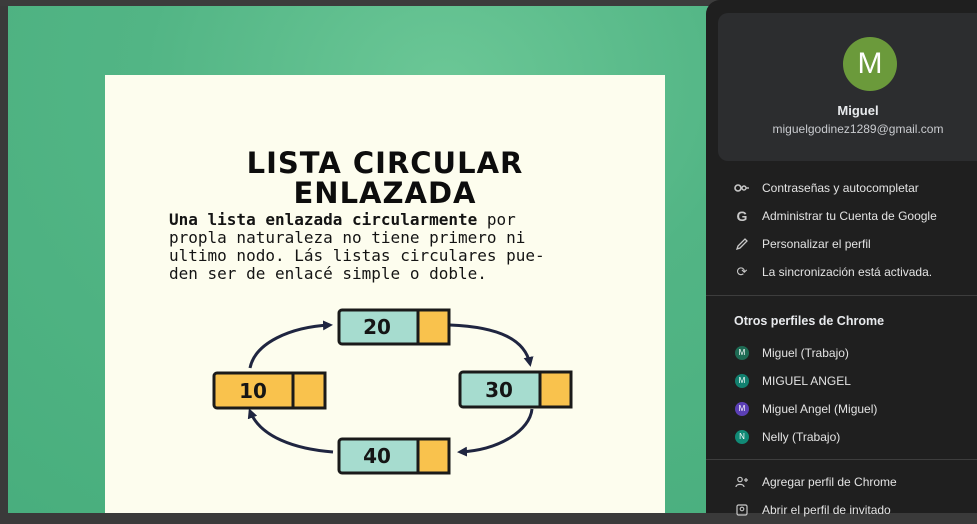 This screenshot has width=977, height=524. I want to click on profile-item-miguel-angel: M MIGUEL ANGEL, so click(841, 381).